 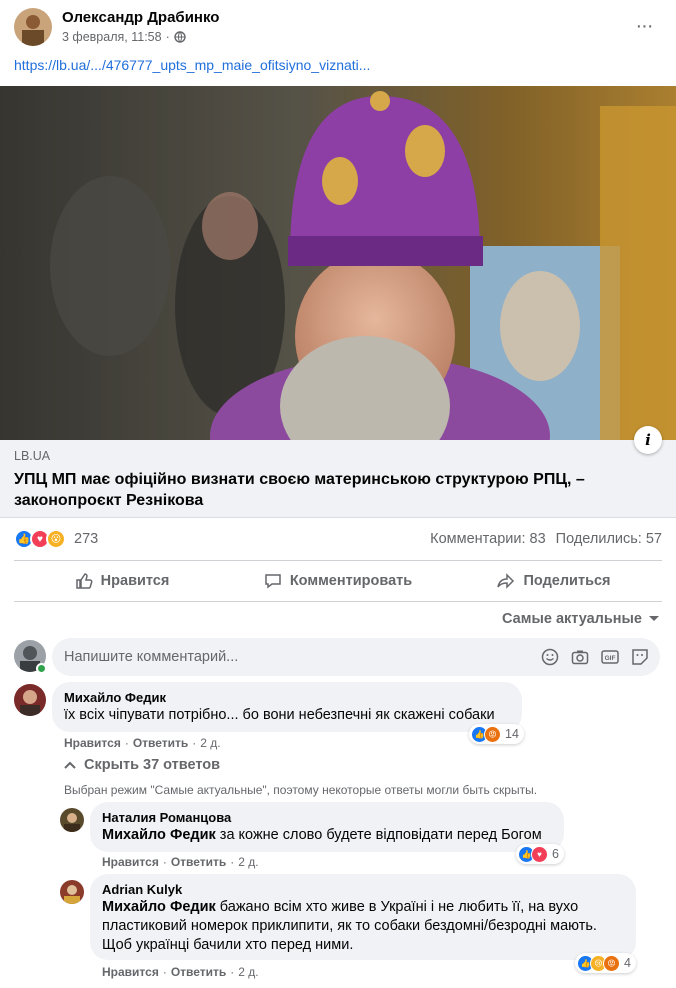 I want to click on info-icon: i, so click(x=648, y=440).